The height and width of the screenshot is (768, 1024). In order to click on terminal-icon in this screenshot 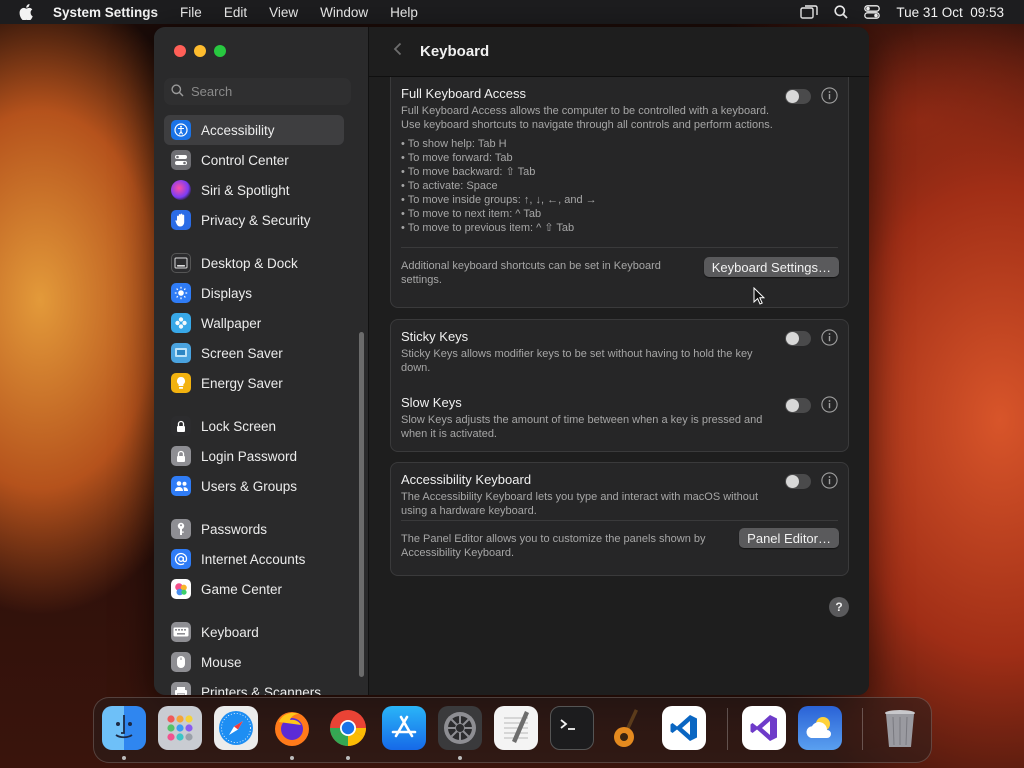, I will do `click(572, 728)`.